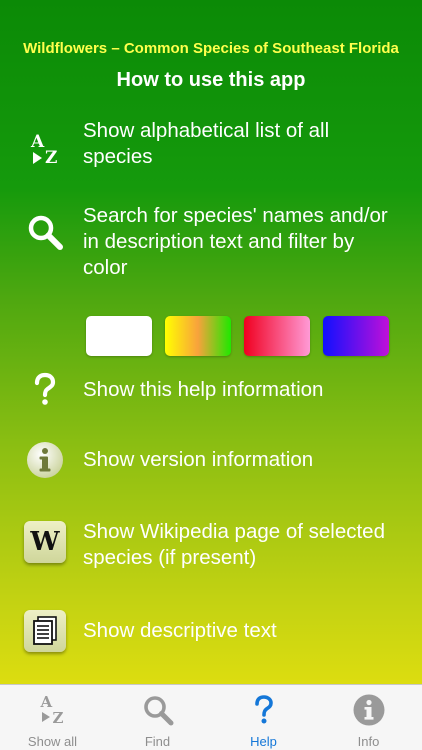  I want to click on page-title: How to use this app, so click(211, 80).